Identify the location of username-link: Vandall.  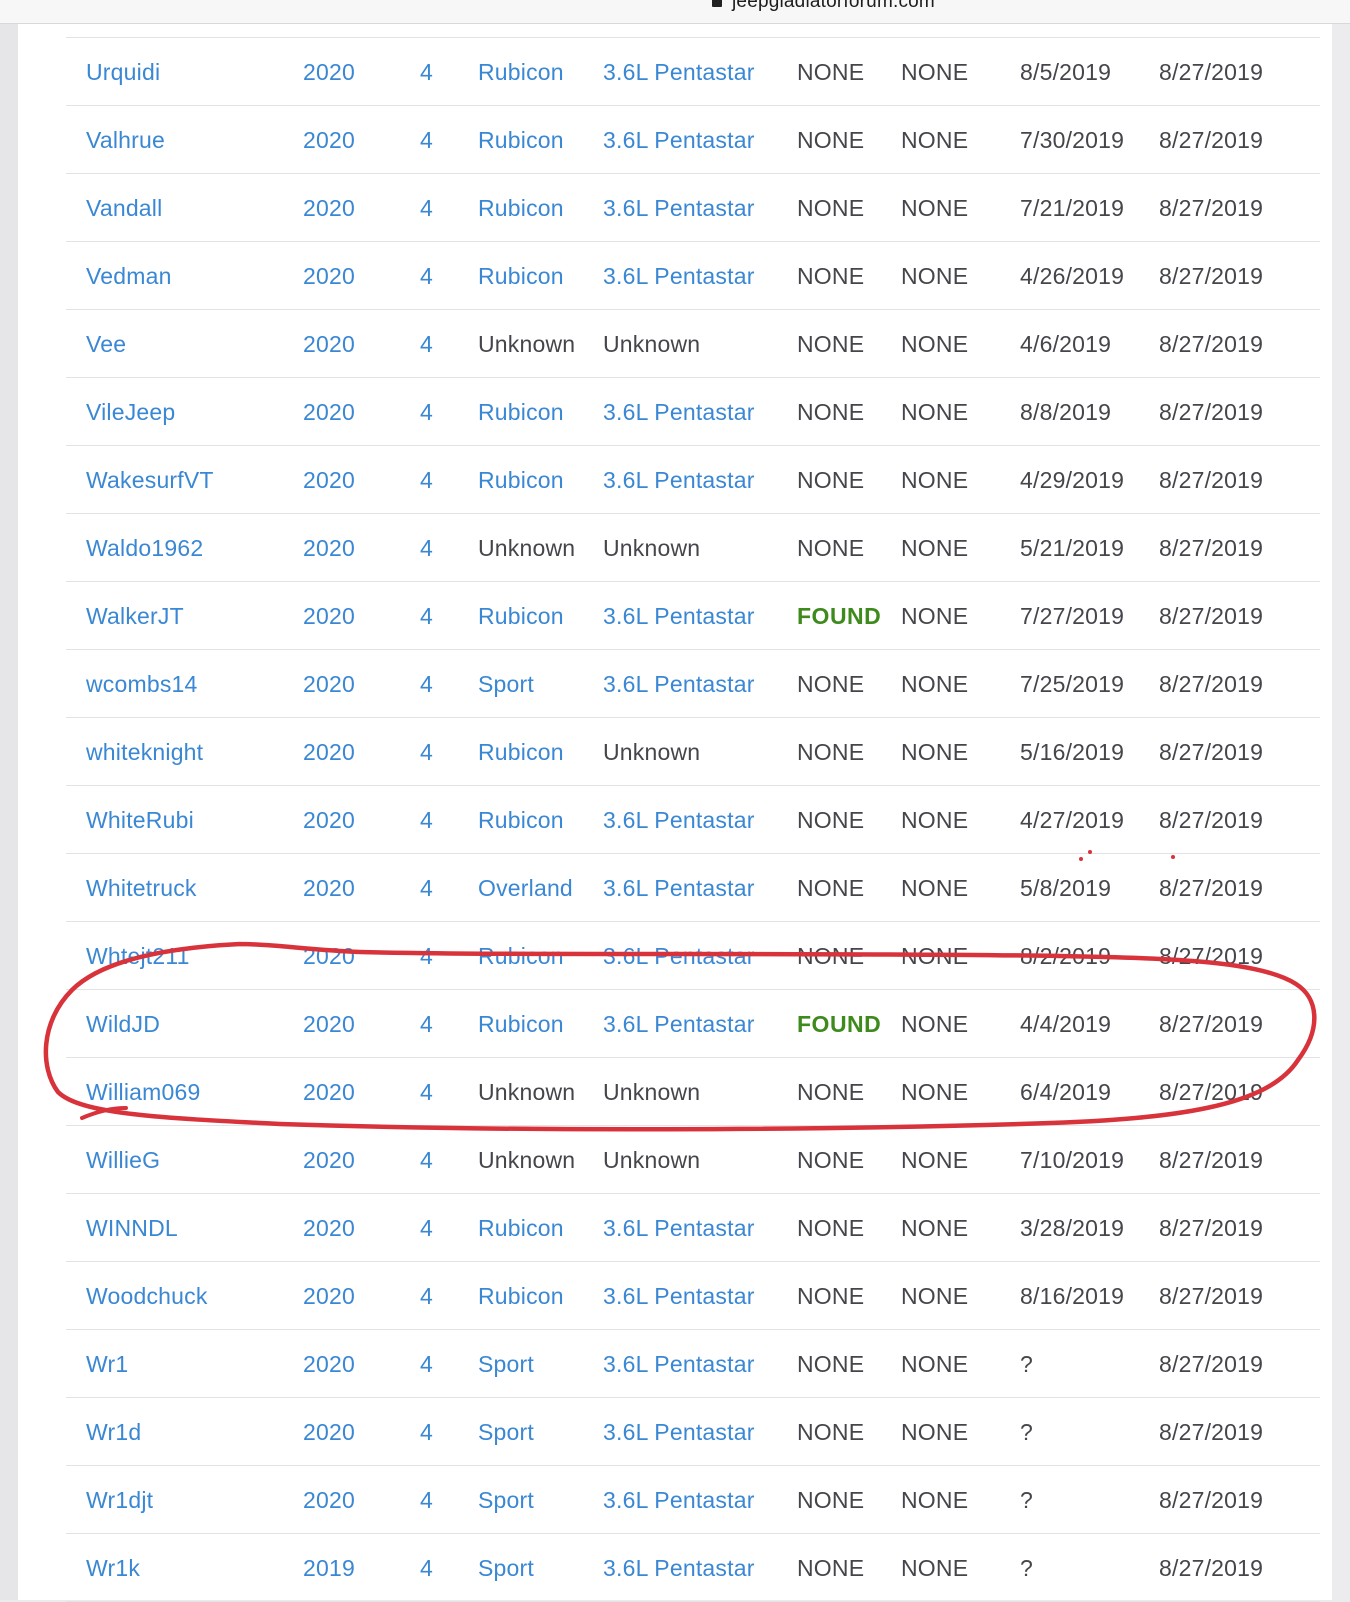
(124, 208).